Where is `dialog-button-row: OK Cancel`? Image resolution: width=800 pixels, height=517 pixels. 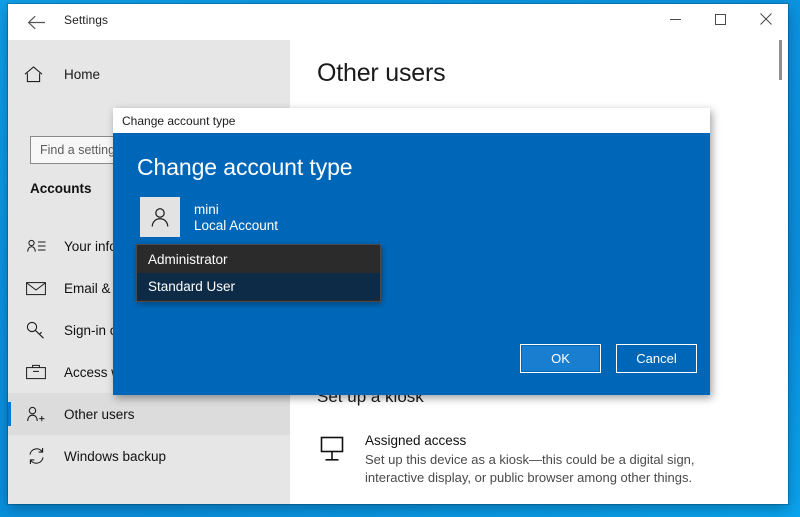 dialog-button-row: OK Cancel is located at coordinates (411, 359).